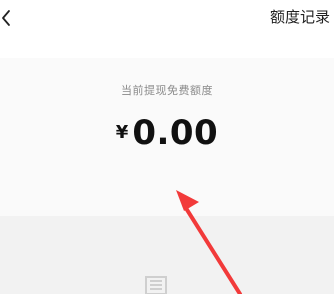  What do you see at coordinates (122, 132) in the screenshot?
I see `currency-symbol: ¥` at bounding box center [122, 132].